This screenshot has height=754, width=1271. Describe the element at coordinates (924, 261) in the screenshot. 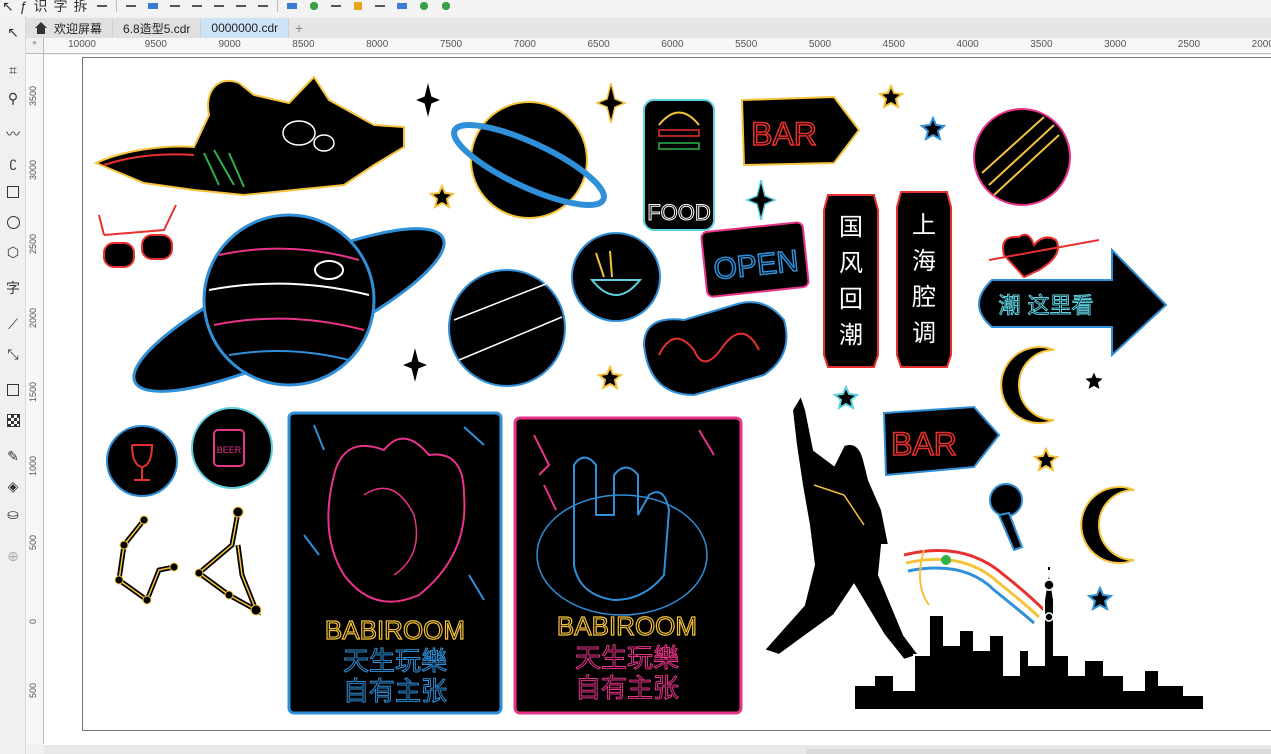

I see `sign-char: 海` at that location.